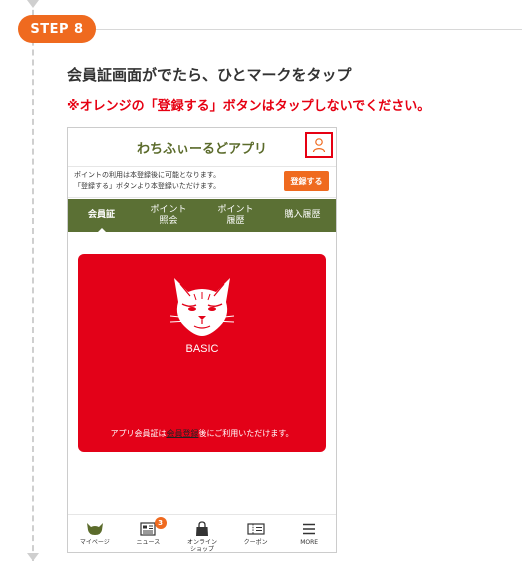 Image resolution: width=522 pixels, height=561 pixels. I want to click on cat-logo-icon, so click(202, 307).